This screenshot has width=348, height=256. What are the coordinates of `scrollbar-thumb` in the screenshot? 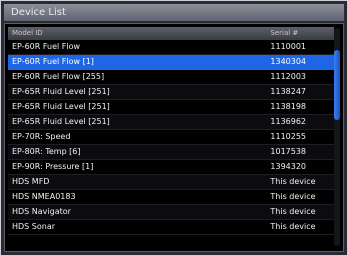 It's located at (337, 85).